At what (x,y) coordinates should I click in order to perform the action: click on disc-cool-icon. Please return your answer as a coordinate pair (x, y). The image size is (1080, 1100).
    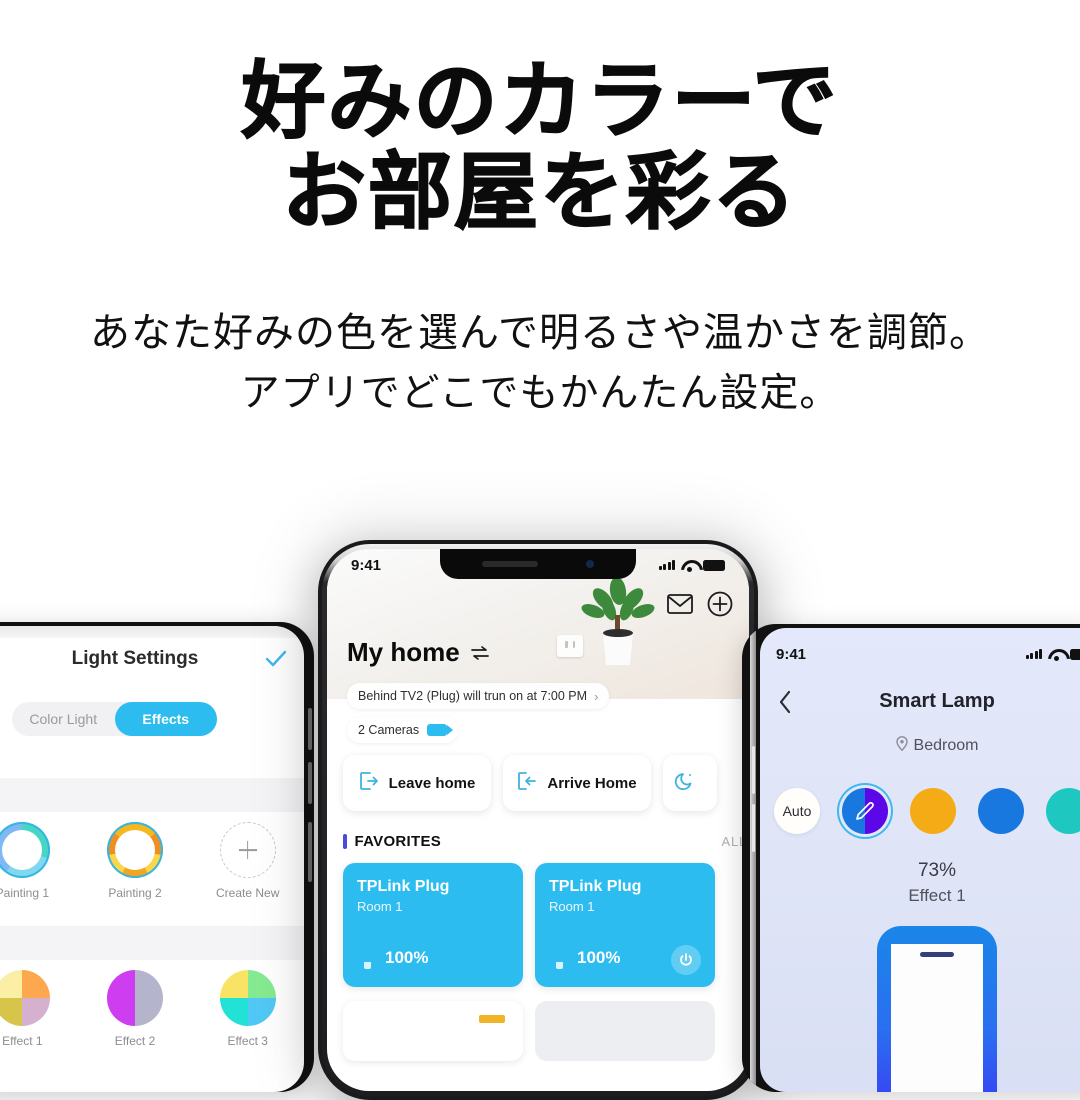
    Looking at the image, I should click on (247, 998).